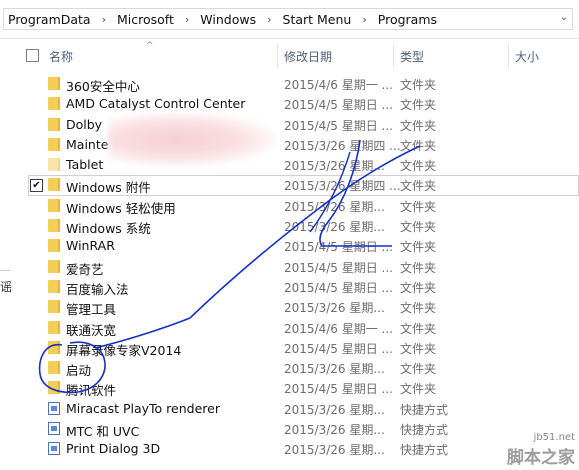  I want to click on file-row: WinRAR 2015/4/5 星期日 ... 文件夹, so click(289, 246).